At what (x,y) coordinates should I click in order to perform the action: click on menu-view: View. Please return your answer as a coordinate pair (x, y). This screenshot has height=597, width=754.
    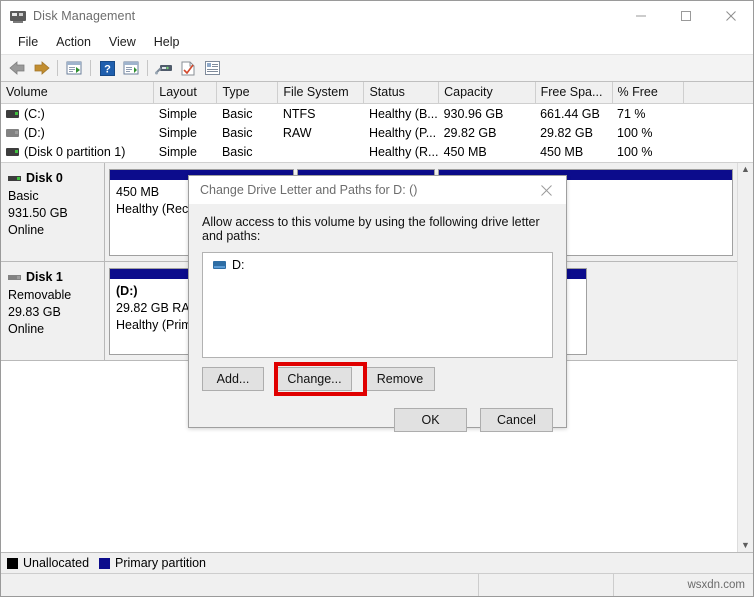
    Looking at the image, I should click on (122, 42).